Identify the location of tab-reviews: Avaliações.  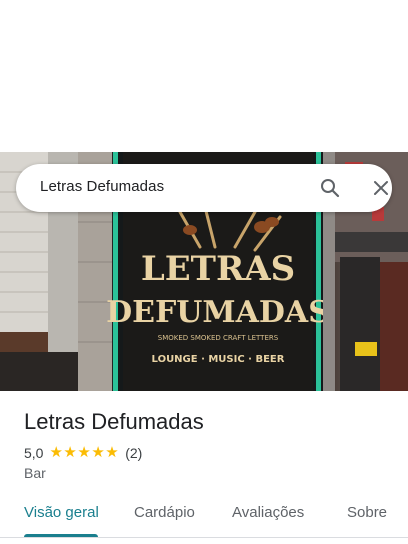
(268, 512).